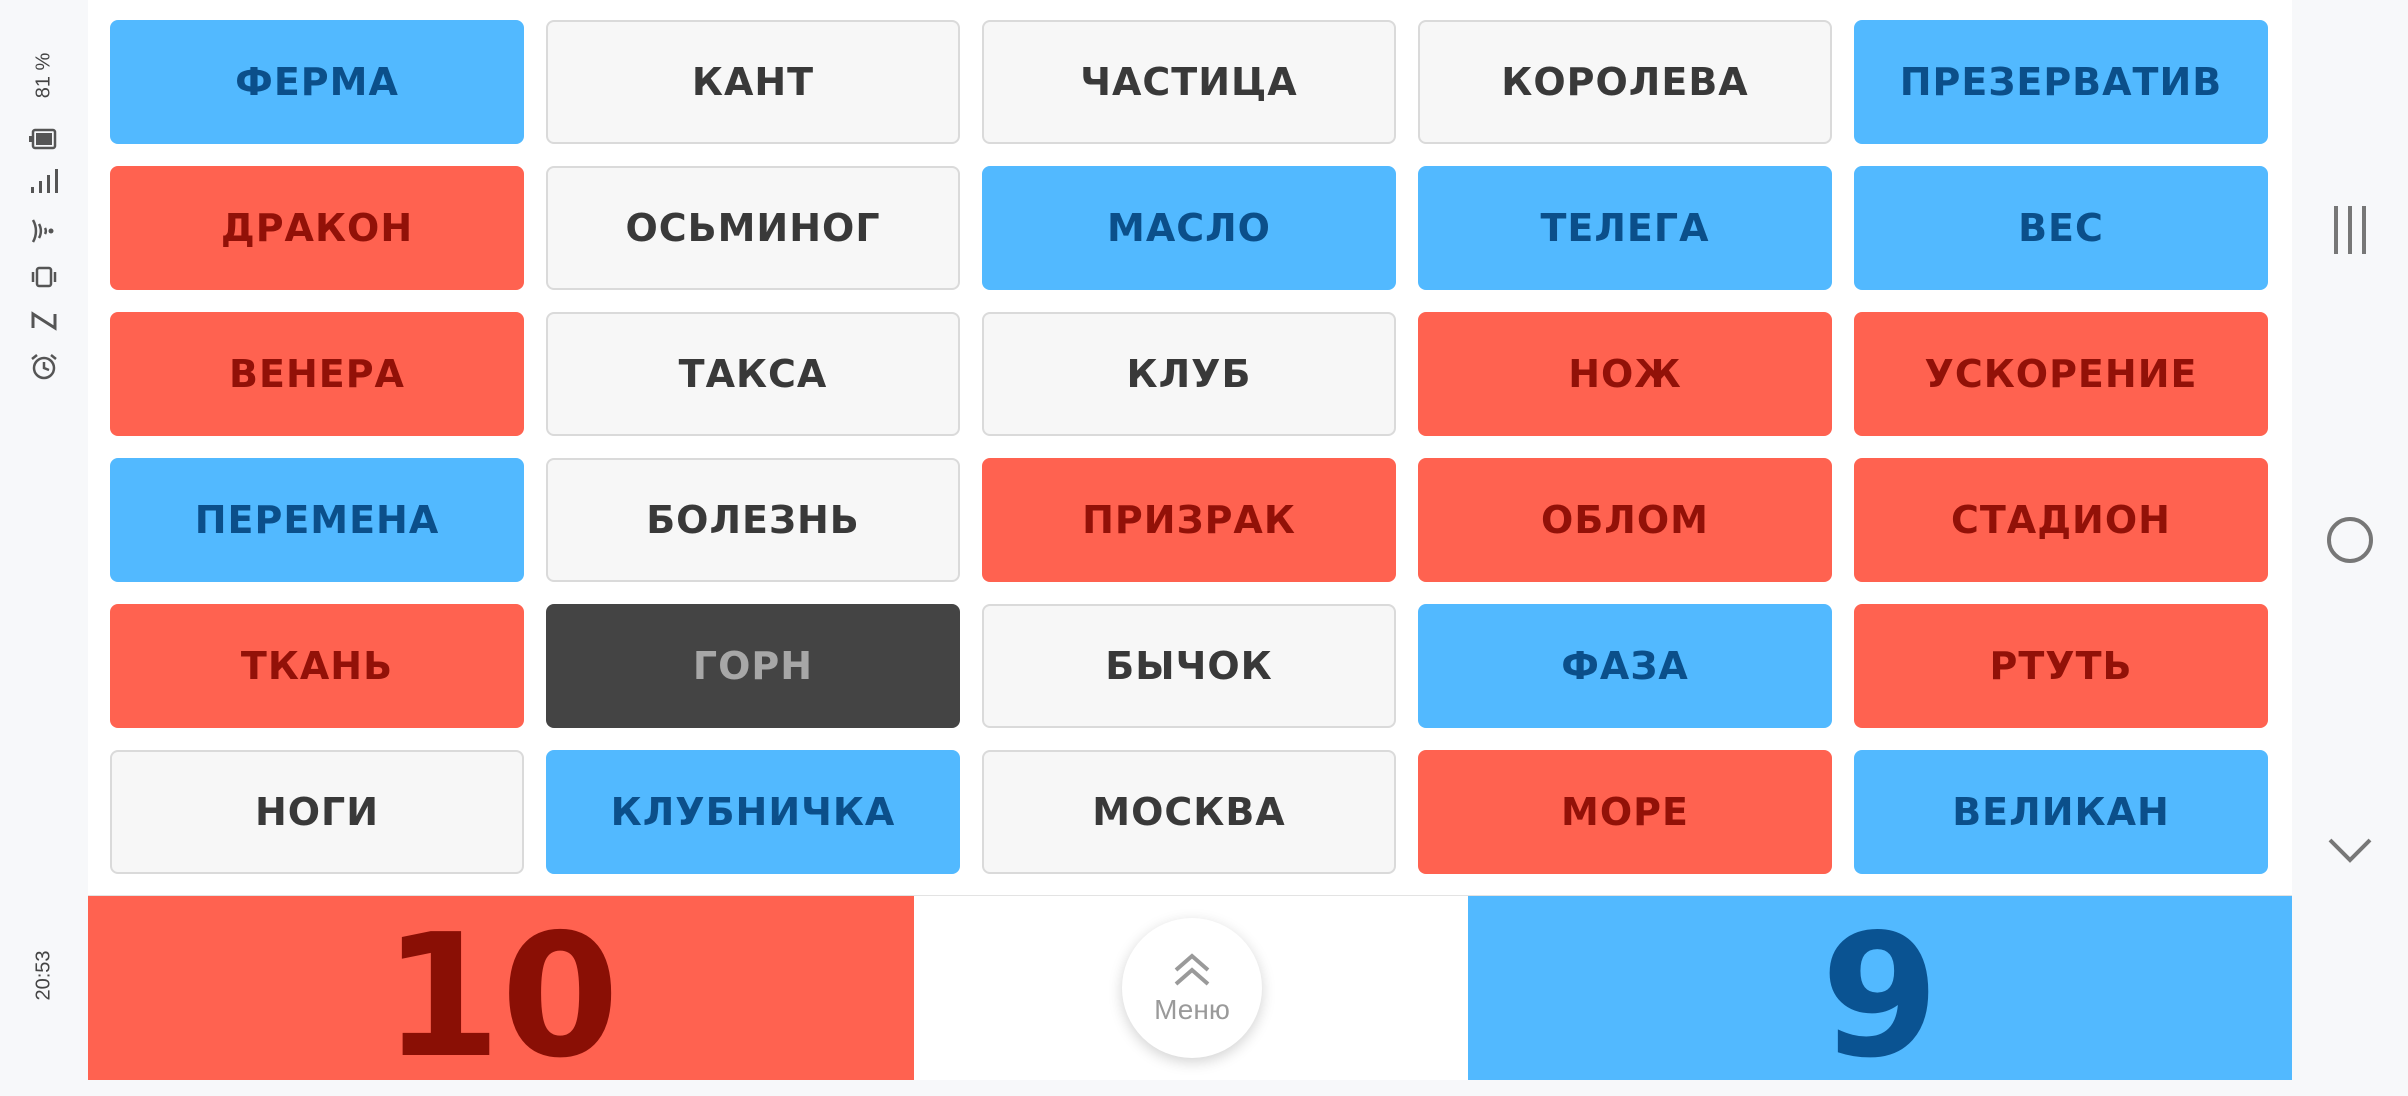 Image resolution: width=2408 pixels, height=1096 pixels. I want to click on nfc-icon, so click(44, 321).